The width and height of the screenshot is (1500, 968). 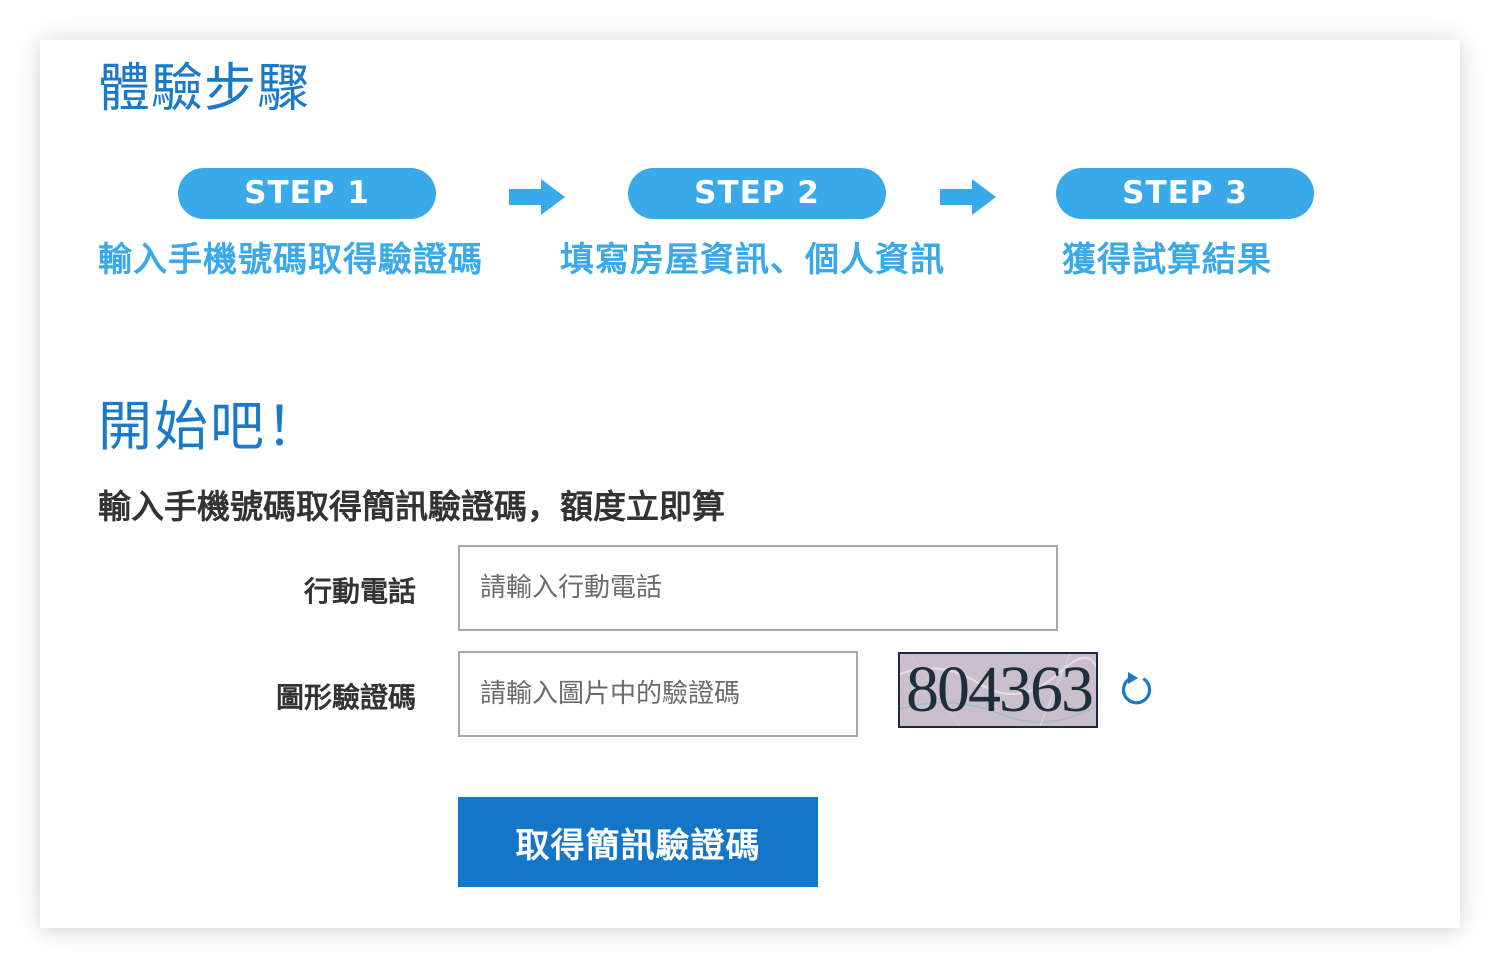 What do you see at coordinates (1136, 690) in the screenshot?
I see `refresh-icon` at bounding box center [1136, 690].